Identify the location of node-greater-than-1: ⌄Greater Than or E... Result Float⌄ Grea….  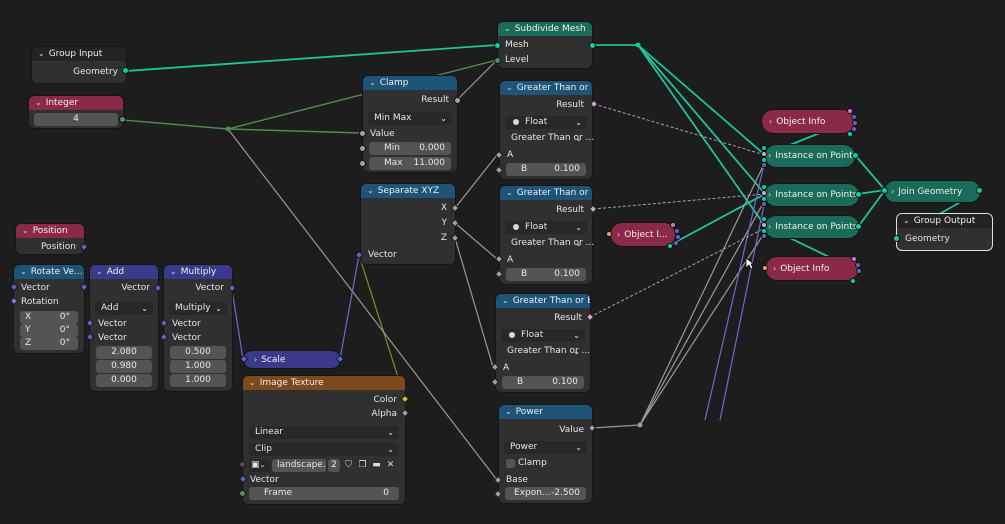
(547, 130).